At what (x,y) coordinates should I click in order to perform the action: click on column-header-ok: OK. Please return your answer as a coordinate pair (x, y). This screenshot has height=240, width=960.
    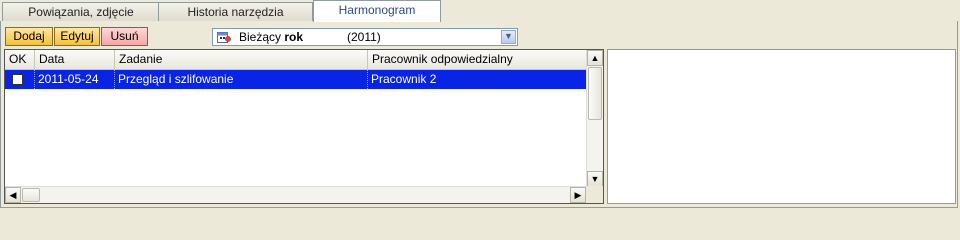
    Looking at the image, I should click on (20, 59).